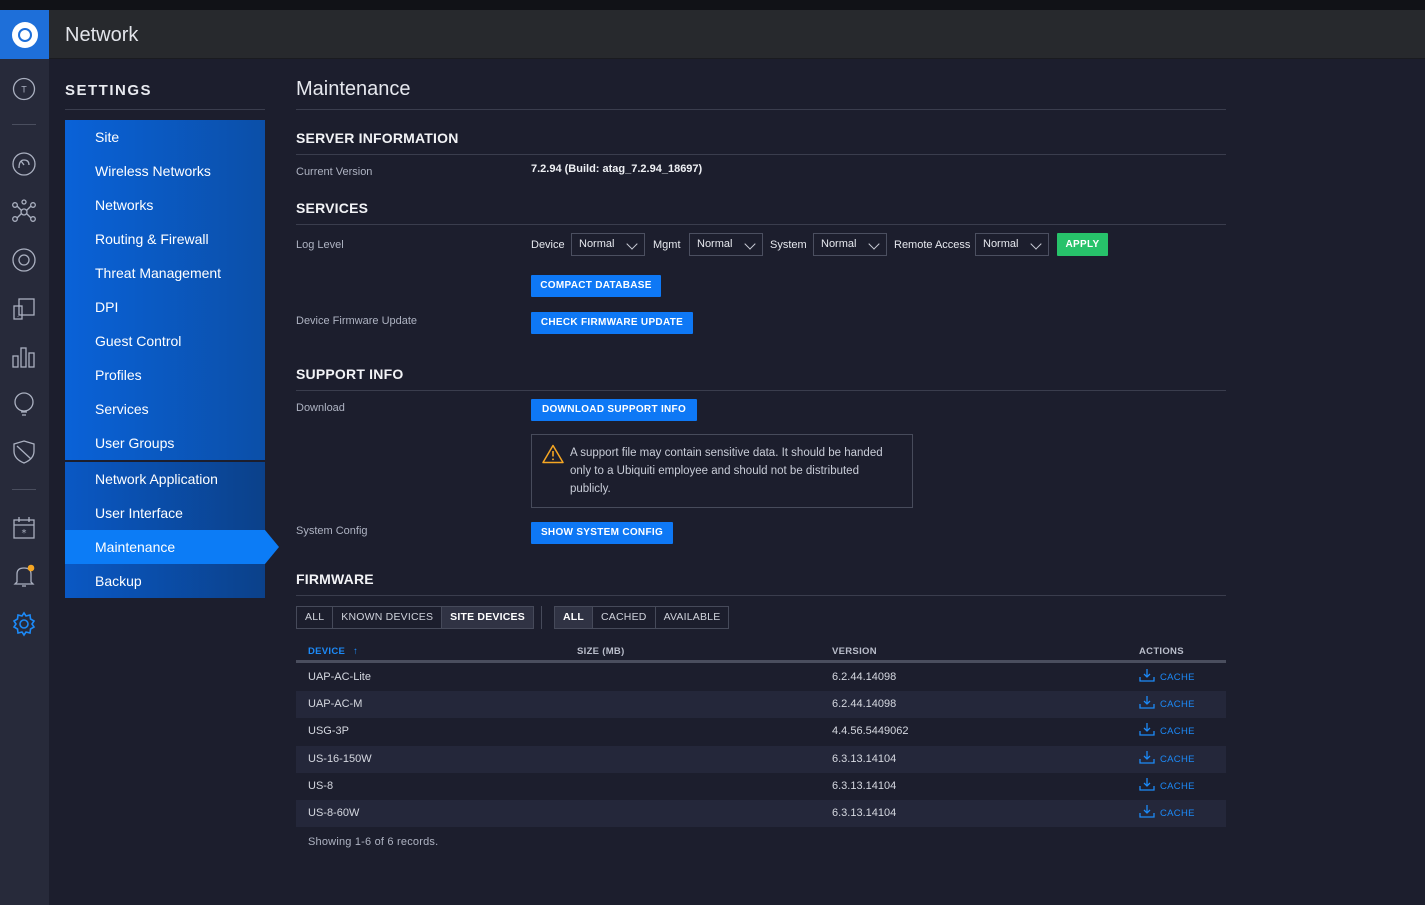  Describe the element at coordinates (761, 677) in the screenshot. I see `table-row: UAP-AC-Lite 6.2.44.14098 CACHE` at that location.